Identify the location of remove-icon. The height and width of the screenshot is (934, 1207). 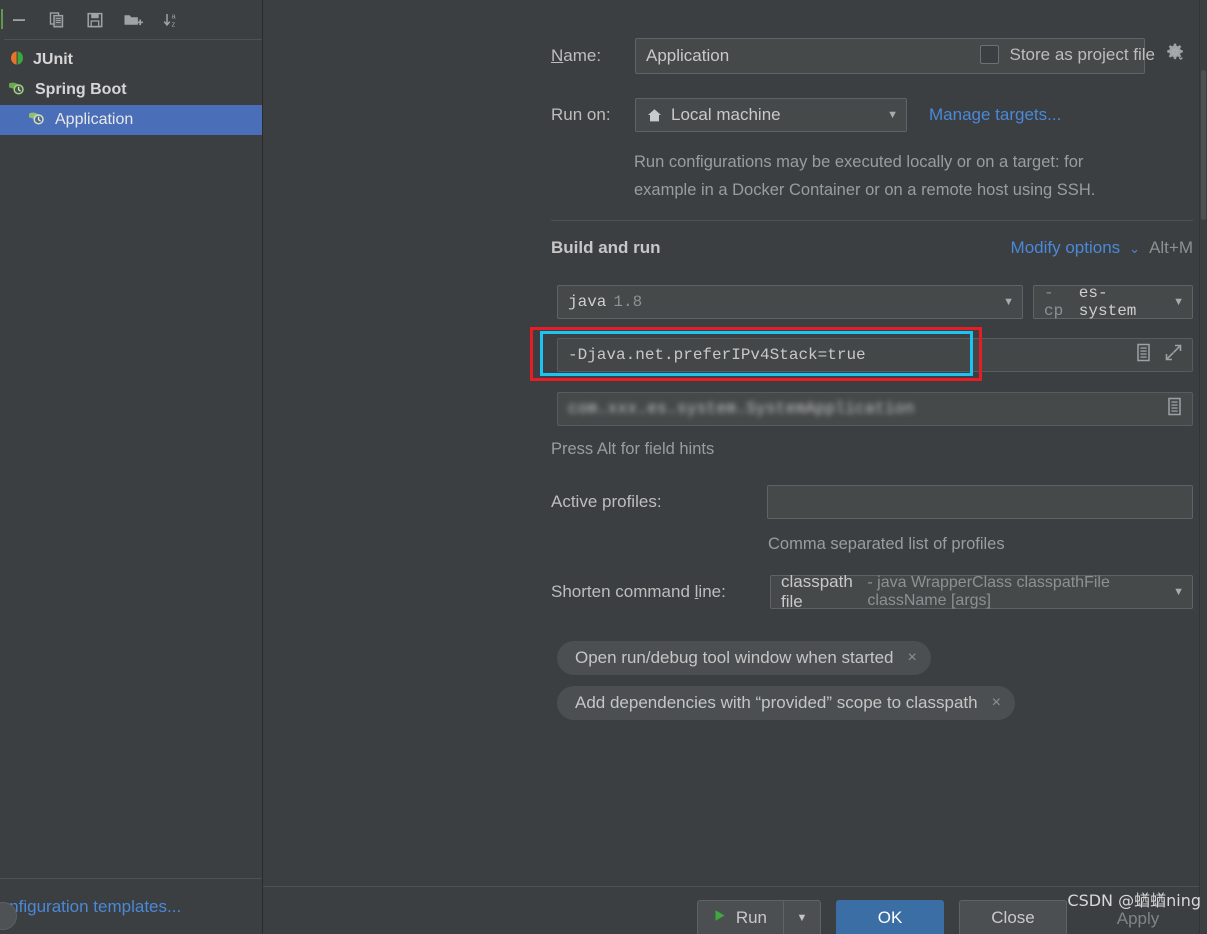
(19, 20).